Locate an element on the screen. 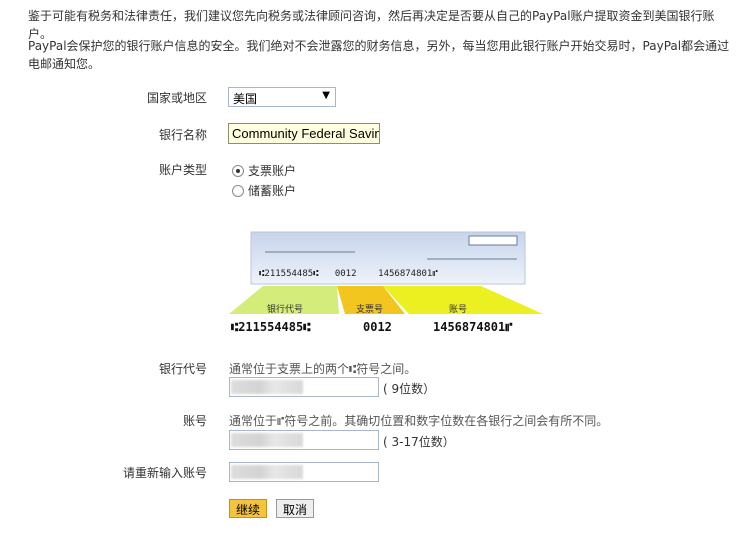 The width and height of the screenshot is (738, 536). account-type-label: 账户类型 is located at coordinates (182, 170).